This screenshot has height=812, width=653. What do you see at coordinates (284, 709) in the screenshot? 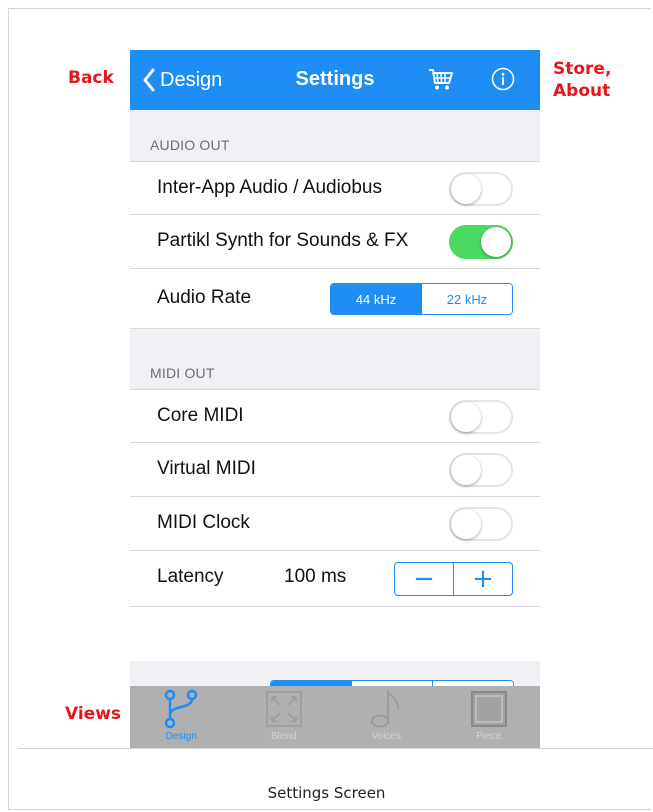
I see `expand-icon` at bounding box center [284, 709].